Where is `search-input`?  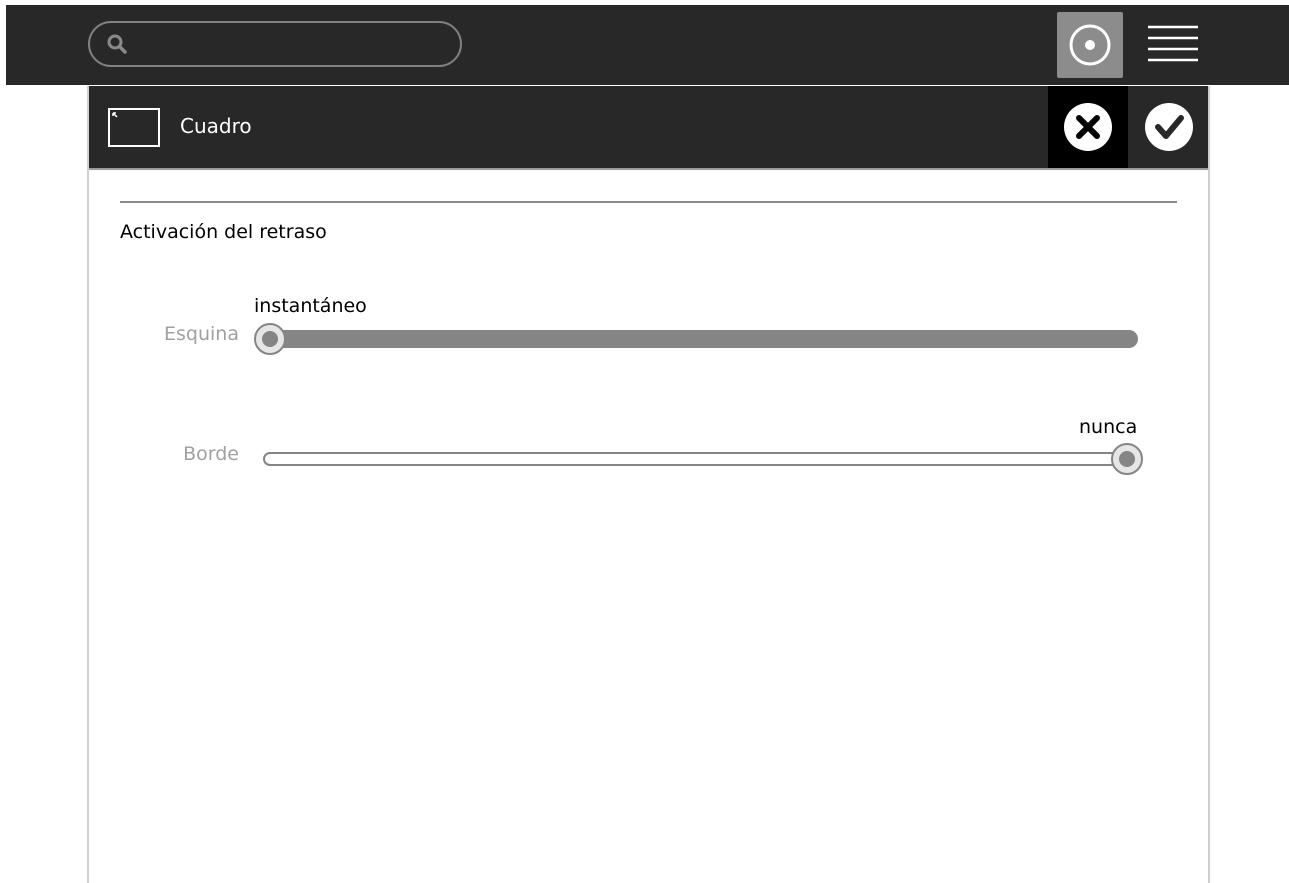 search-input is located at coordinates (290, 45).